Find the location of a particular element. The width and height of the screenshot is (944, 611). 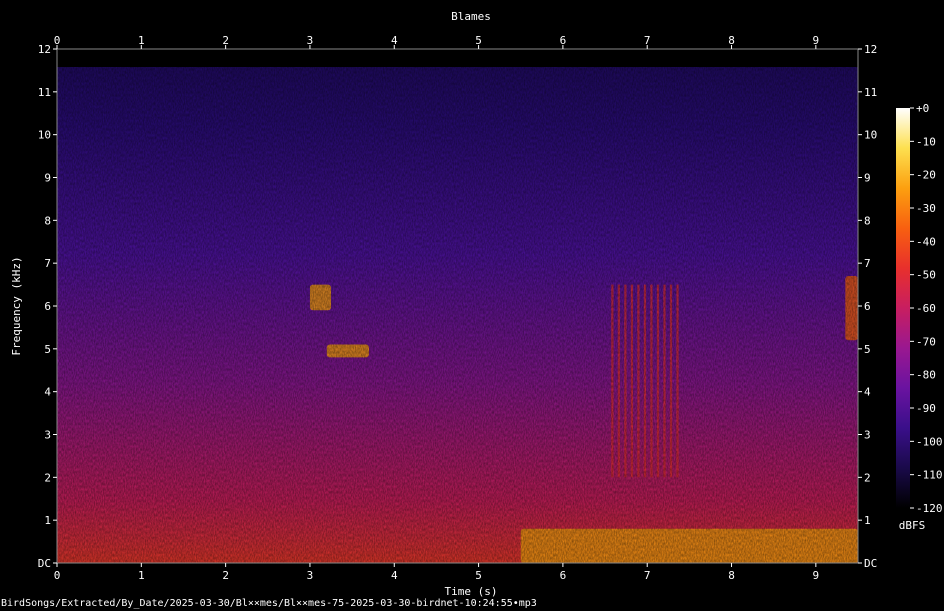

colorbar-tick-label: -30 is located at coordinates (926, 208).